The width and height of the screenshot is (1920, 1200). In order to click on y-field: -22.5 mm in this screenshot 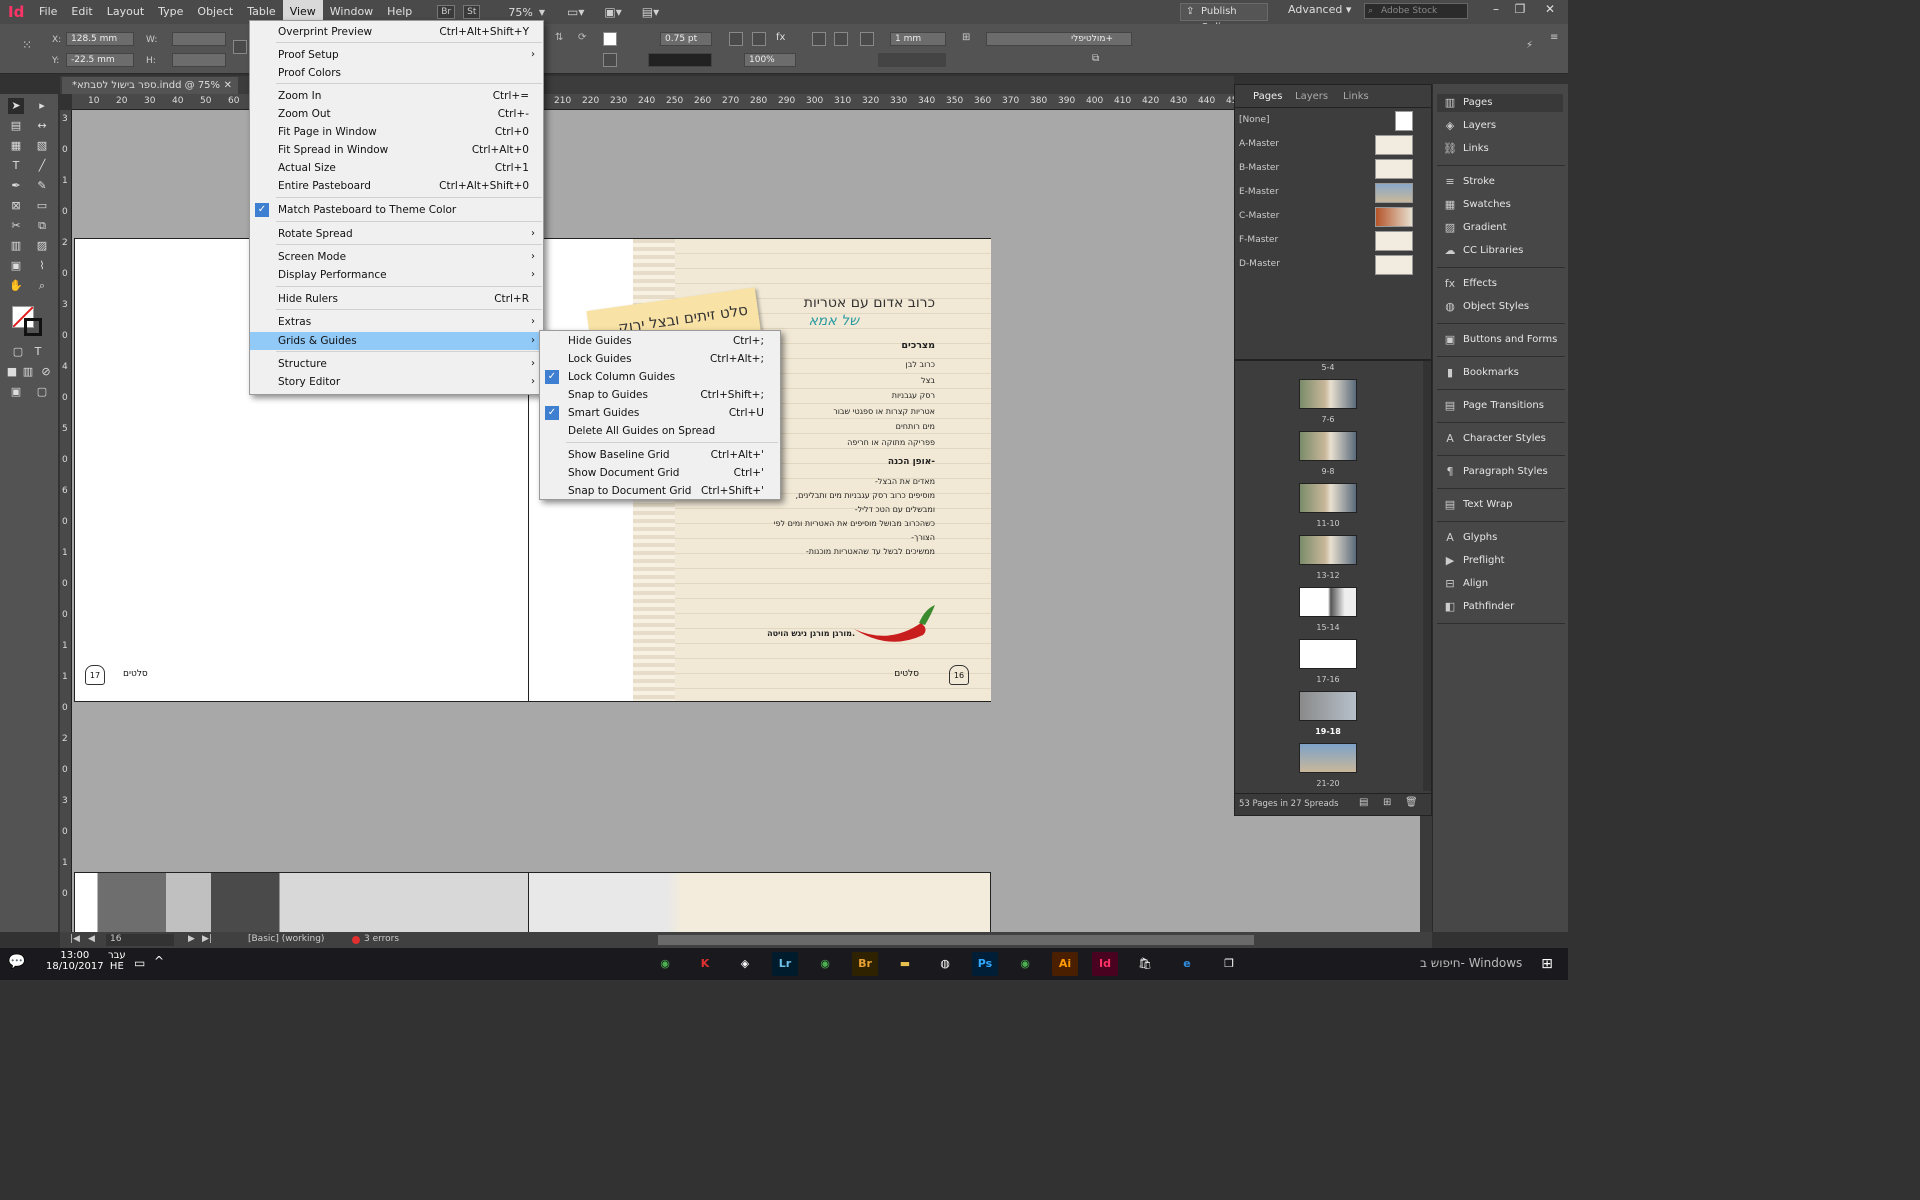, I will do `click(100, 60)`.